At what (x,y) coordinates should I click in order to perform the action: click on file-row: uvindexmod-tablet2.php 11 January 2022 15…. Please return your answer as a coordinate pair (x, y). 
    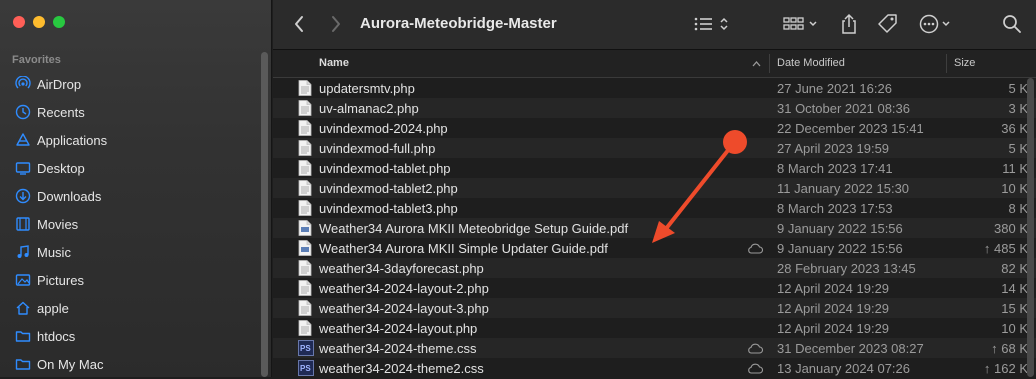
    Looking at the image, I should click on (654, 188).